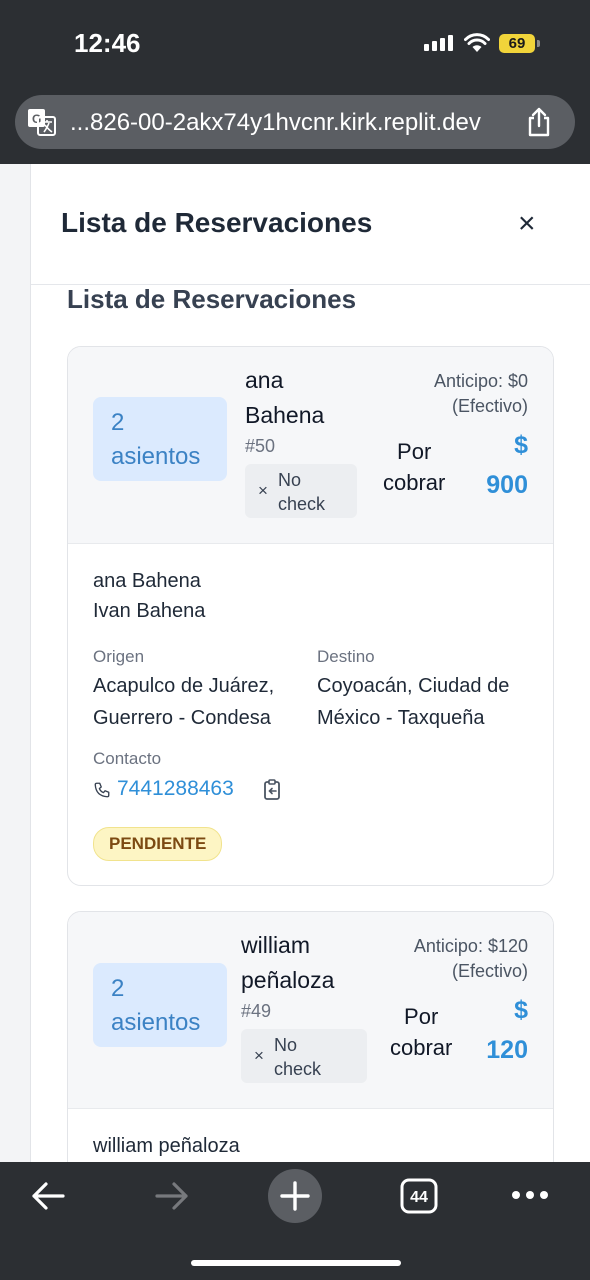 The height and width of the screenshot is (1280, 590). Describe the element at coordinates (471, 959) in the screenshot. I see `anticipo-text: Anticipo: $120 (Efectivo)` at that location.